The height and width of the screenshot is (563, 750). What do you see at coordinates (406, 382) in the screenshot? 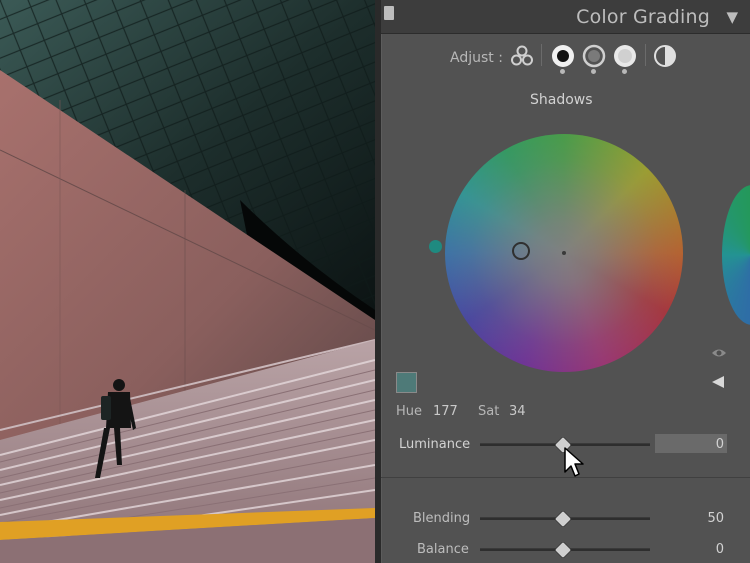
I see `color-swatch` at bounding box center [406, 382].